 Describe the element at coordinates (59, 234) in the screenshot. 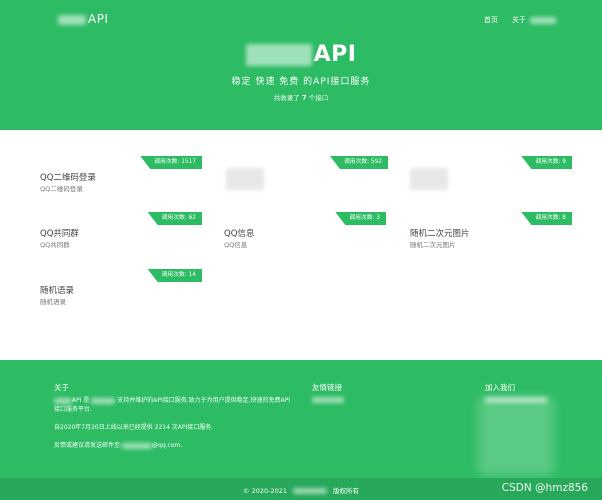

I see `api-card-title: QQ共同群` at that location.